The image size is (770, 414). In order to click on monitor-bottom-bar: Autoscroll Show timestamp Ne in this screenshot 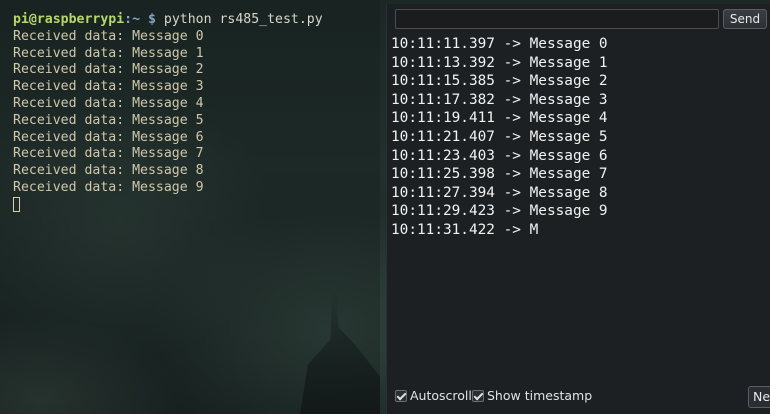, I will do `click(582, 398)`.